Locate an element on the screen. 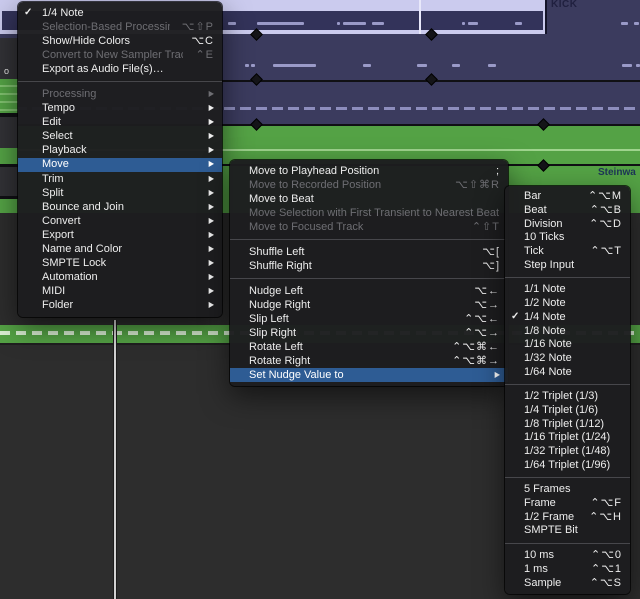  playhead-line is located at coordinates (115, 459).